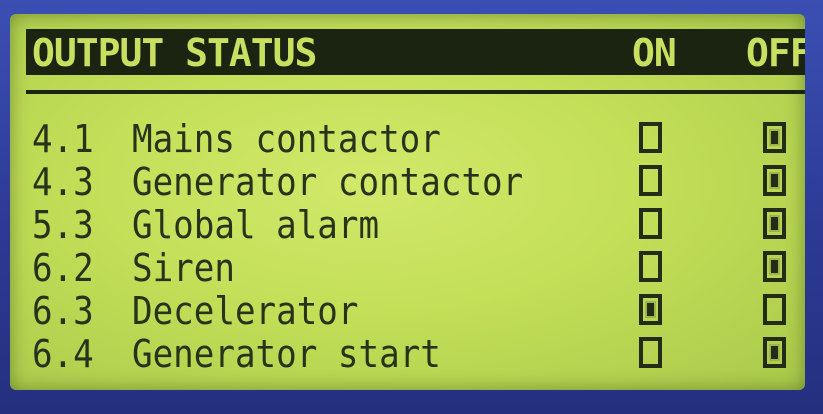 This screenshot has height=414, width=823. What do you see at coordinates (286, 354) in the screenshot?
I see `output-label: Generator start` at bounding box center [286, 354].